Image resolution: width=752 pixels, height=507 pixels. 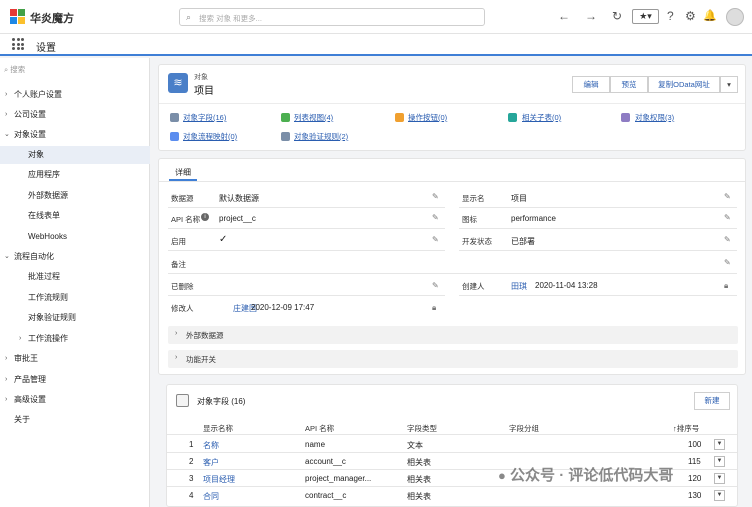 What do you see at coordinates (399, 117) in the screenshot?
I see `action-button-icon` at bounding box center [399, 117].